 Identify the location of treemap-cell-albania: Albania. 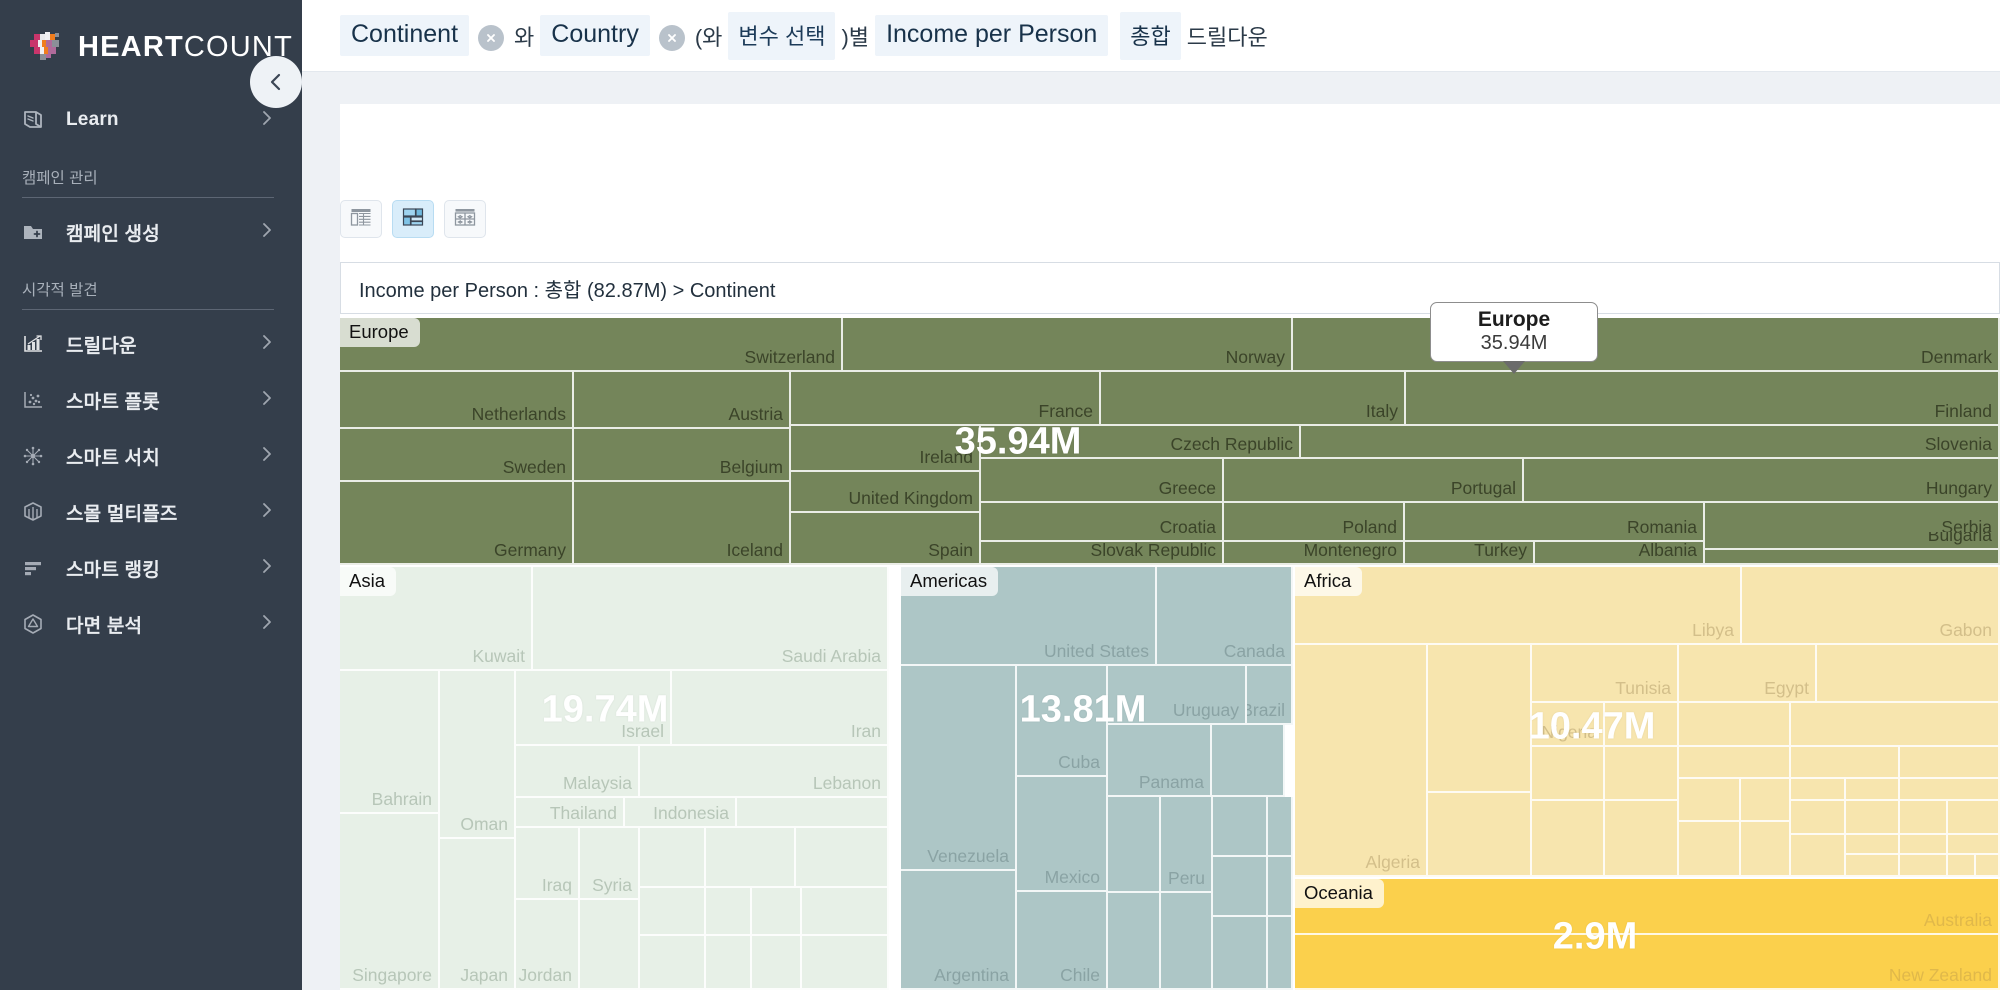
(1620, 553).